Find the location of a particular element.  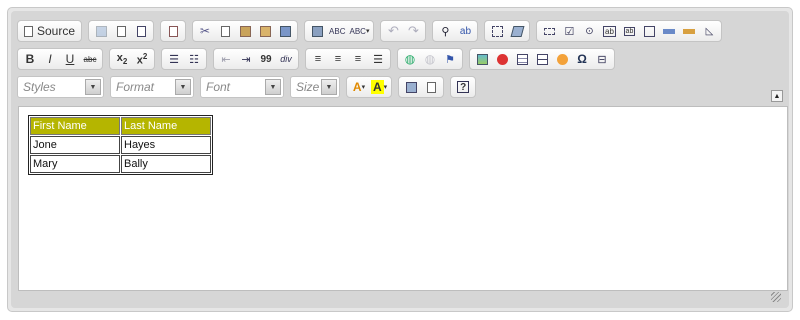

paste-word-button is located at coordinates (285, 31).